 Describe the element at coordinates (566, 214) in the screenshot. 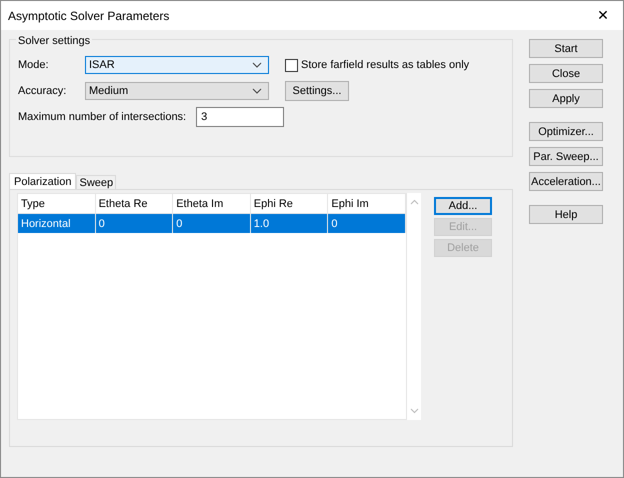

I see `dialog-button: Help` at that location.